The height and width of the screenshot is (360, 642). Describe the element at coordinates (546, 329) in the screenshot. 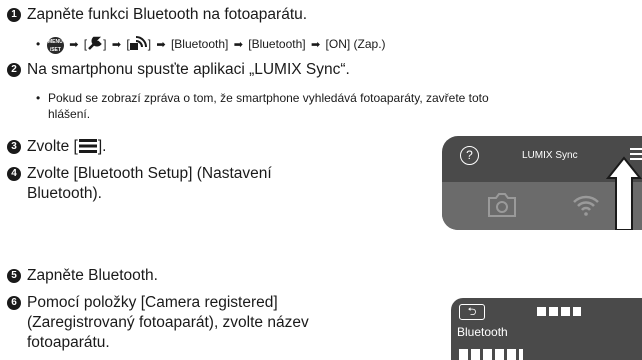

I see `bluetooth-settings-screenshot: ⮌ Bluetooth` at that location.